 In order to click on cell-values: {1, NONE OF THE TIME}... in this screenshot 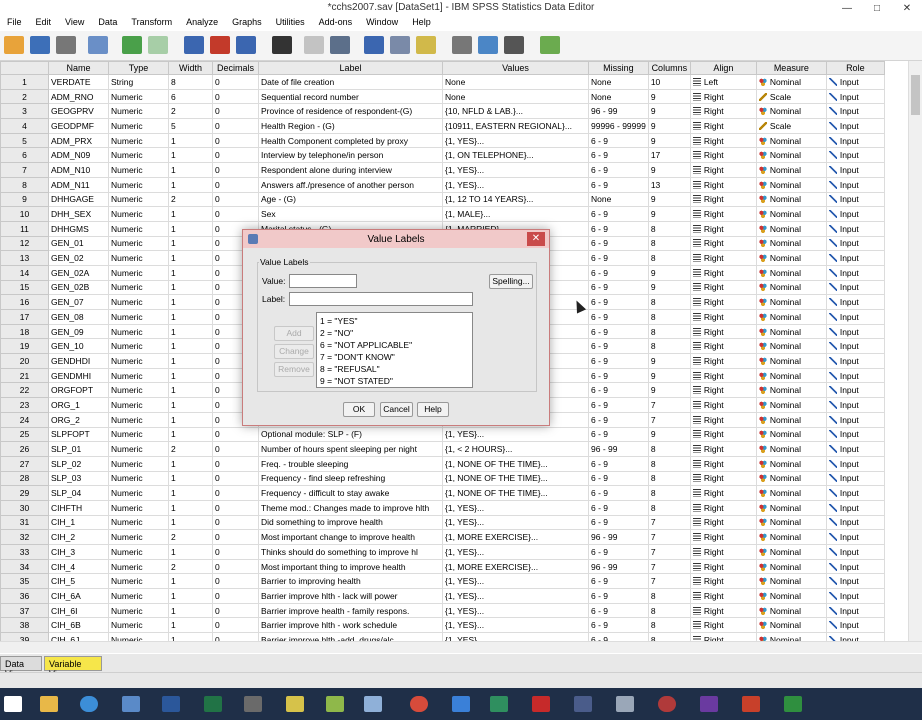, I will do `click(515, 478)`.